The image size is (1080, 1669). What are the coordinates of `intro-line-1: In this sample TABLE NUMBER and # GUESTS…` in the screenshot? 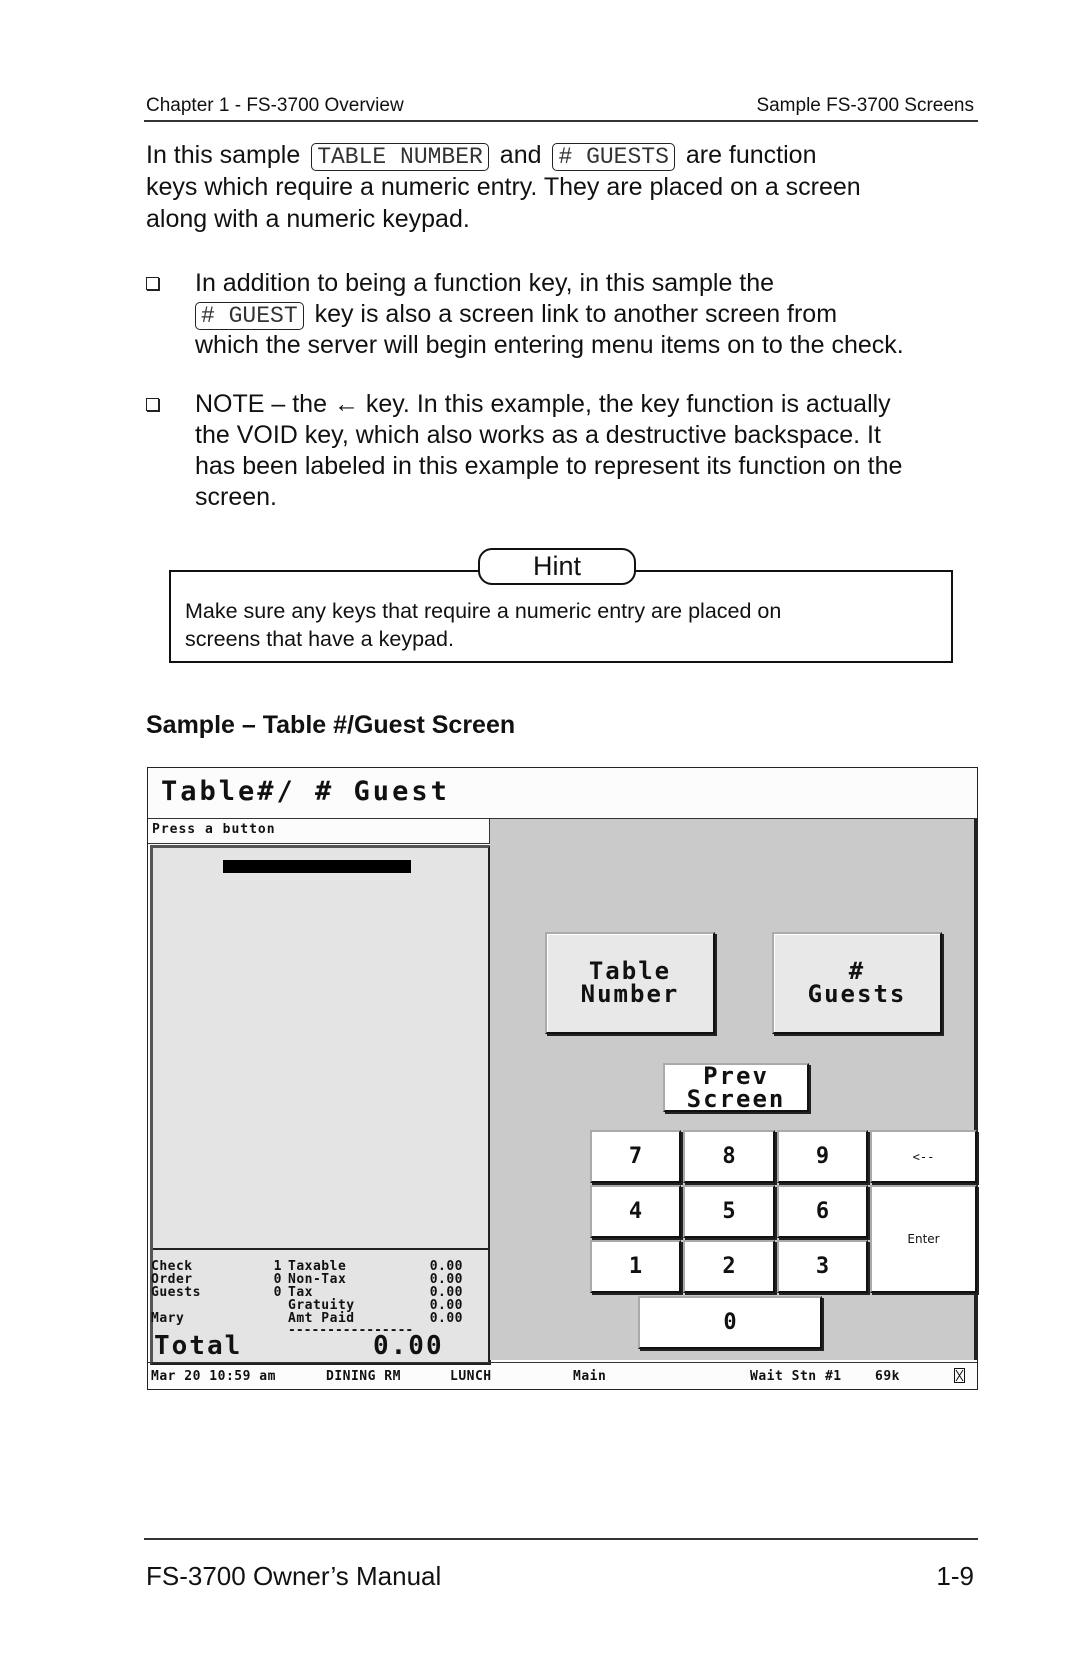 It's located at (561, 155).